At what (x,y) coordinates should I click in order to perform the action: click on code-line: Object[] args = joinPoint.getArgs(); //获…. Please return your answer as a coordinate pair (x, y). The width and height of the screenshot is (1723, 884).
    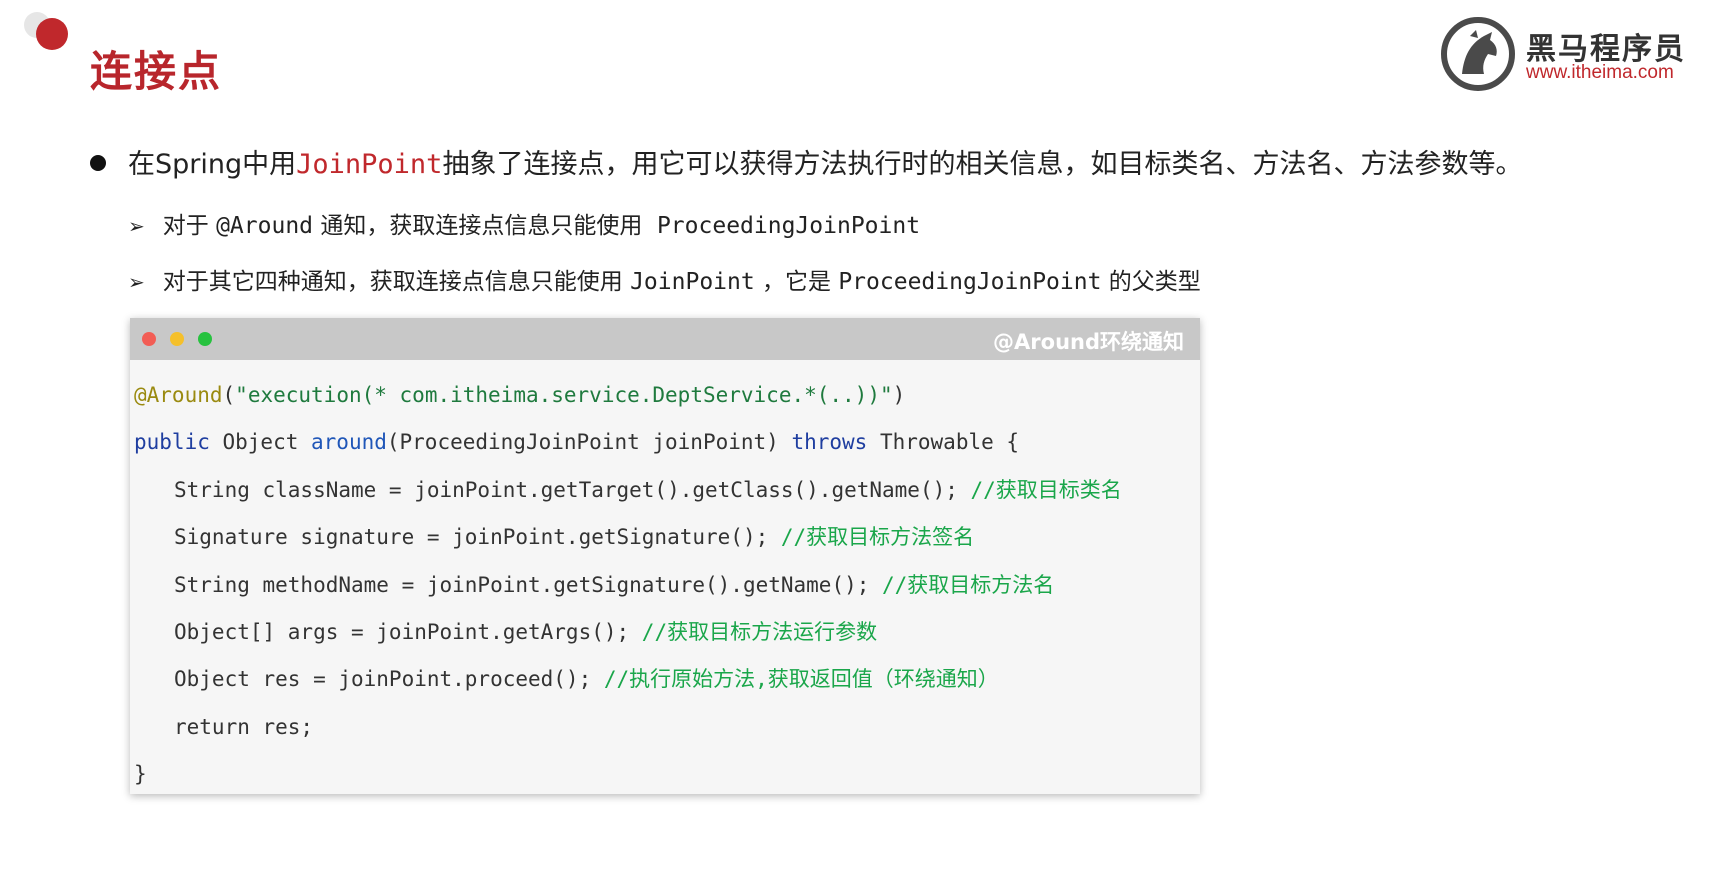
    Looking at the image, I should click on (665, 632).